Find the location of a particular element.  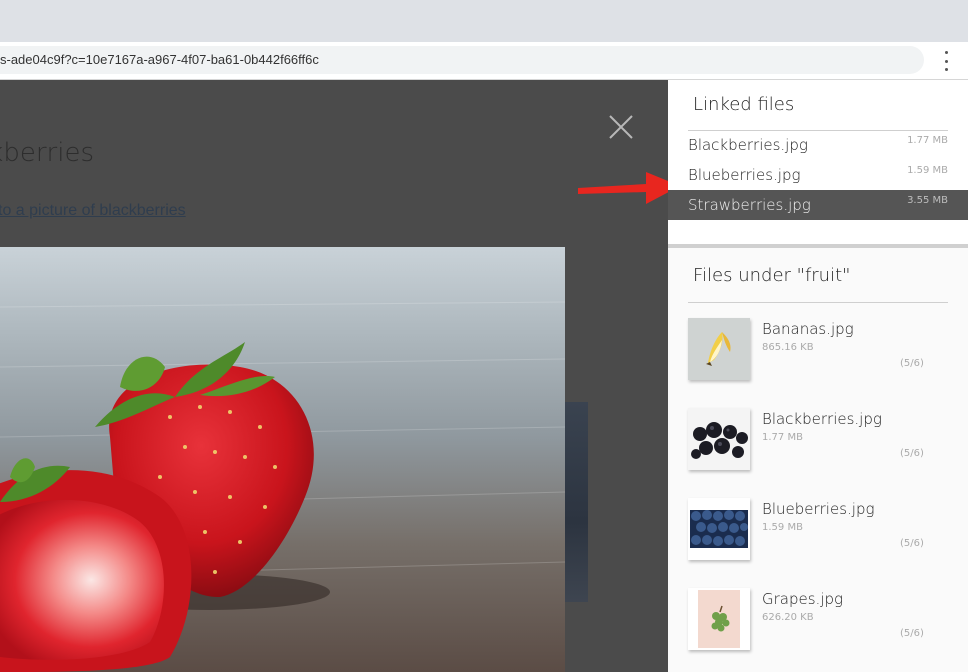

linked-file-item: Blackberries.jpg 1.77 MB is located at coordinates (818, 145).